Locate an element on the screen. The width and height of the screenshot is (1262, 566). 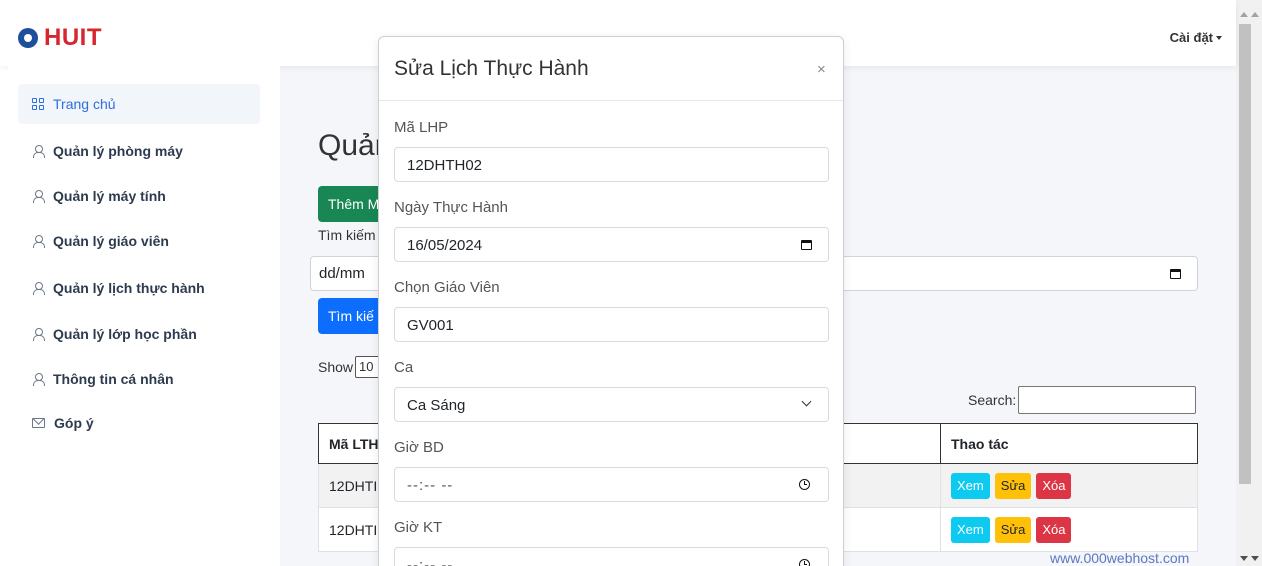
sidebar-item-label: Thông tin cá nhân is located at coordinates (113, 379).